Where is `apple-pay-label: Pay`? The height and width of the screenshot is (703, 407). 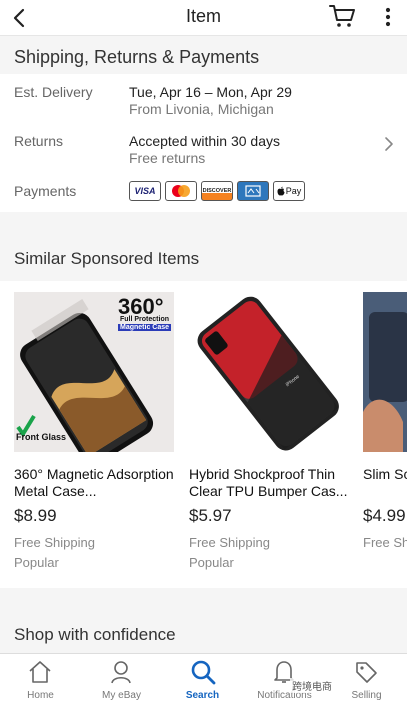 apple-pay-label: Pay is located at coordinates (293, 191).